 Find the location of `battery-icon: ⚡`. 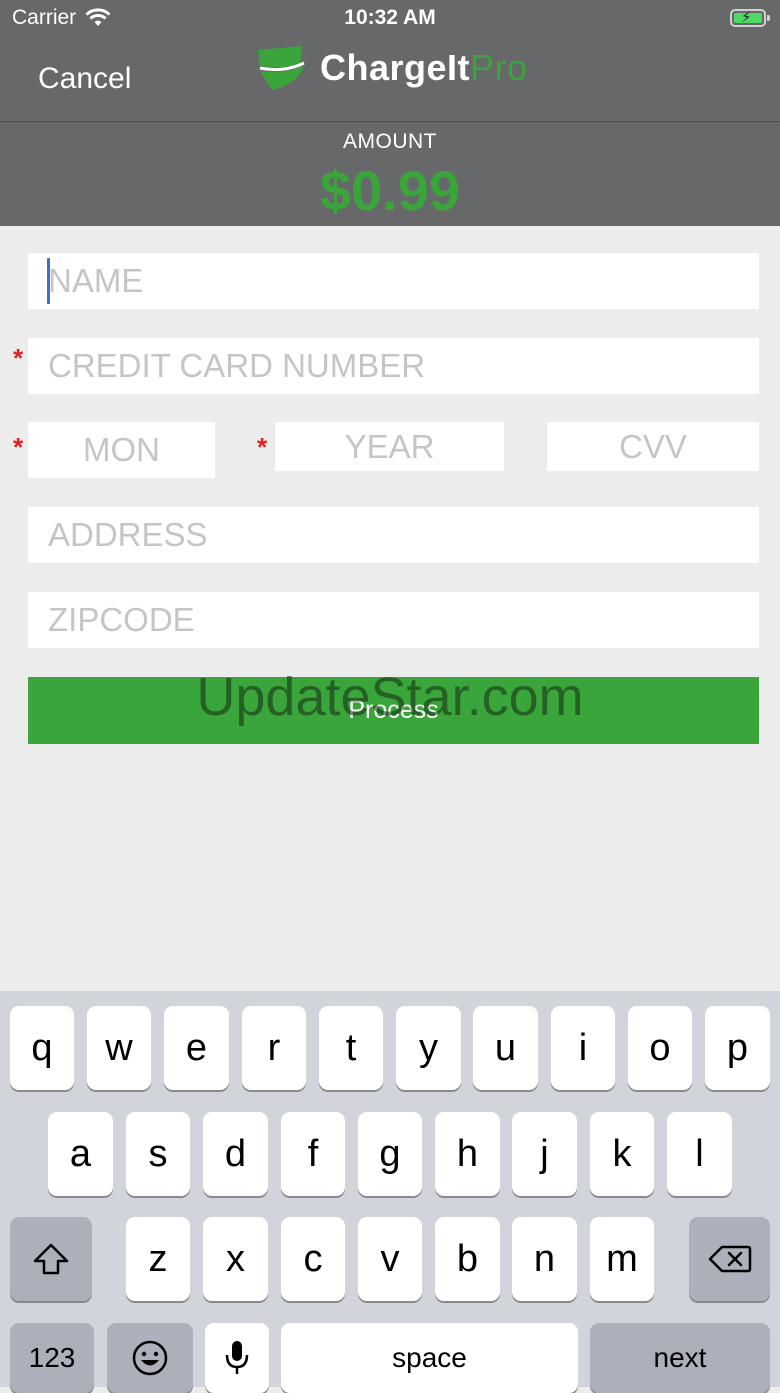

battery-icon: ⚡ is located at coordinates (750, 18).